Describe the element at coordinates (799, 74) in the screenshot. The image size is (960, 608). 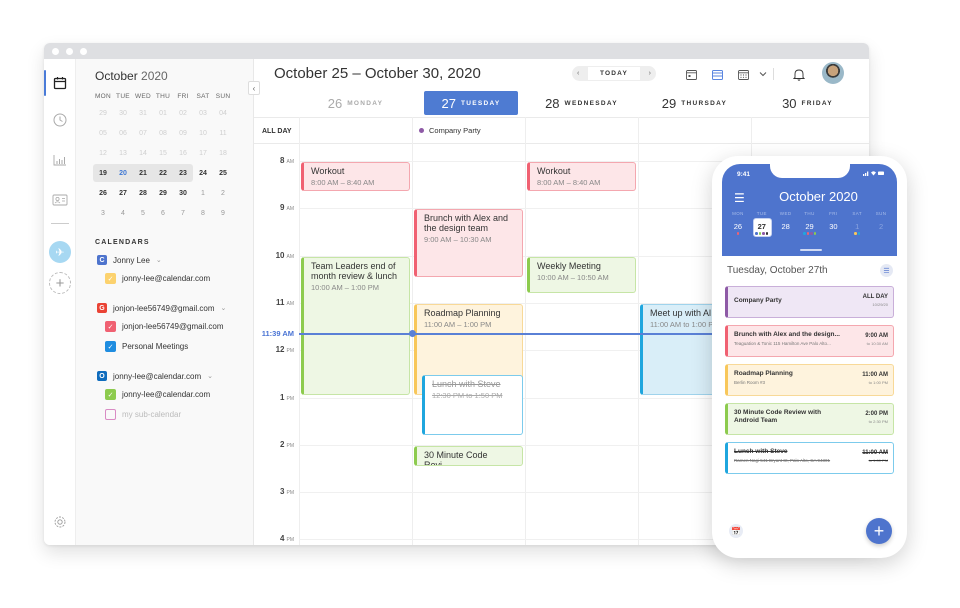
I see `notifications-bell-icon` at that location.